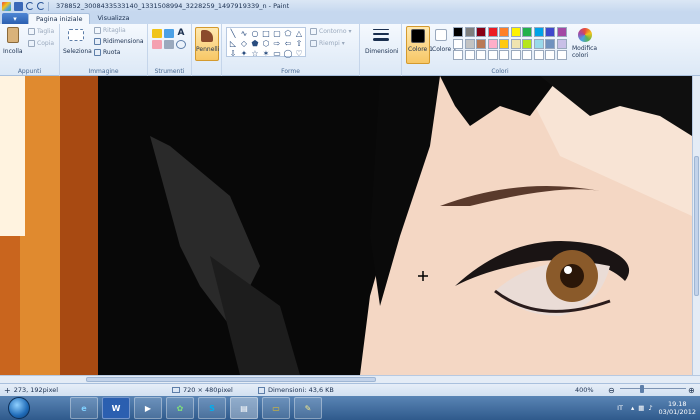  What do you see at coordinates (288, 43) in the screenshot?
I see `arrow-left-shape-icon: ⇦` at bounding box center [288, 43].